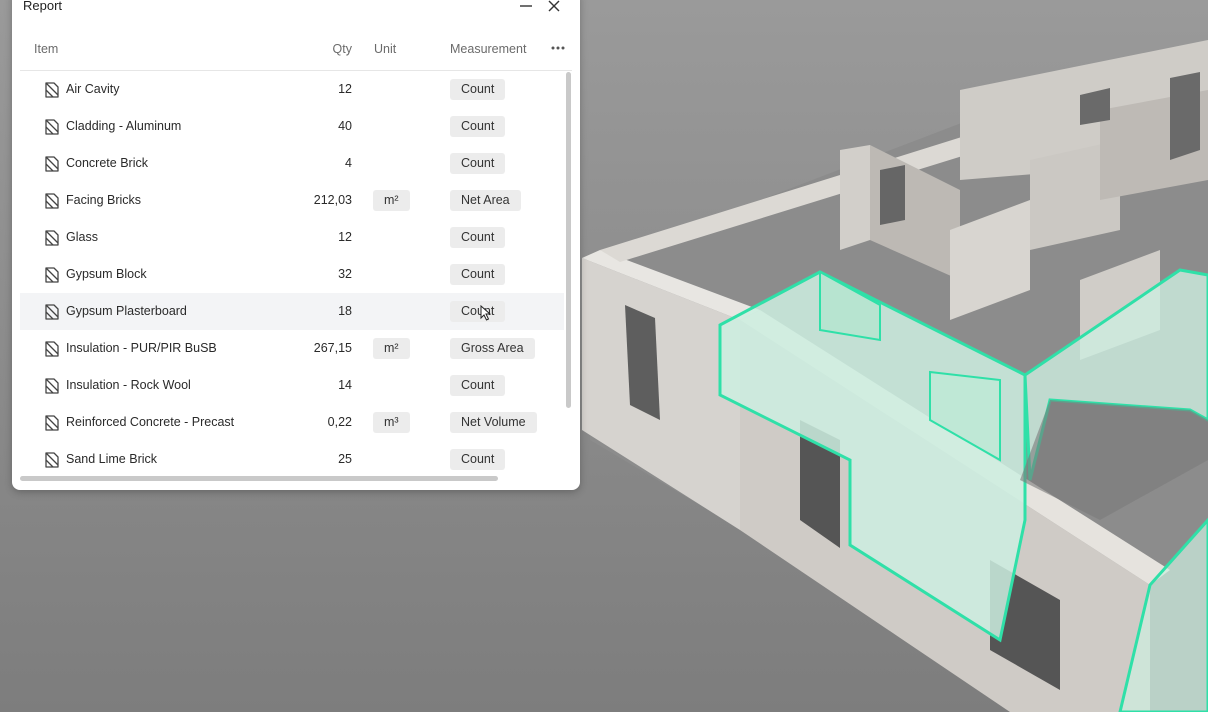 The height and width of the screenshot is (712, 1208). I want to click on row-qty: 25, so click(345, 459).